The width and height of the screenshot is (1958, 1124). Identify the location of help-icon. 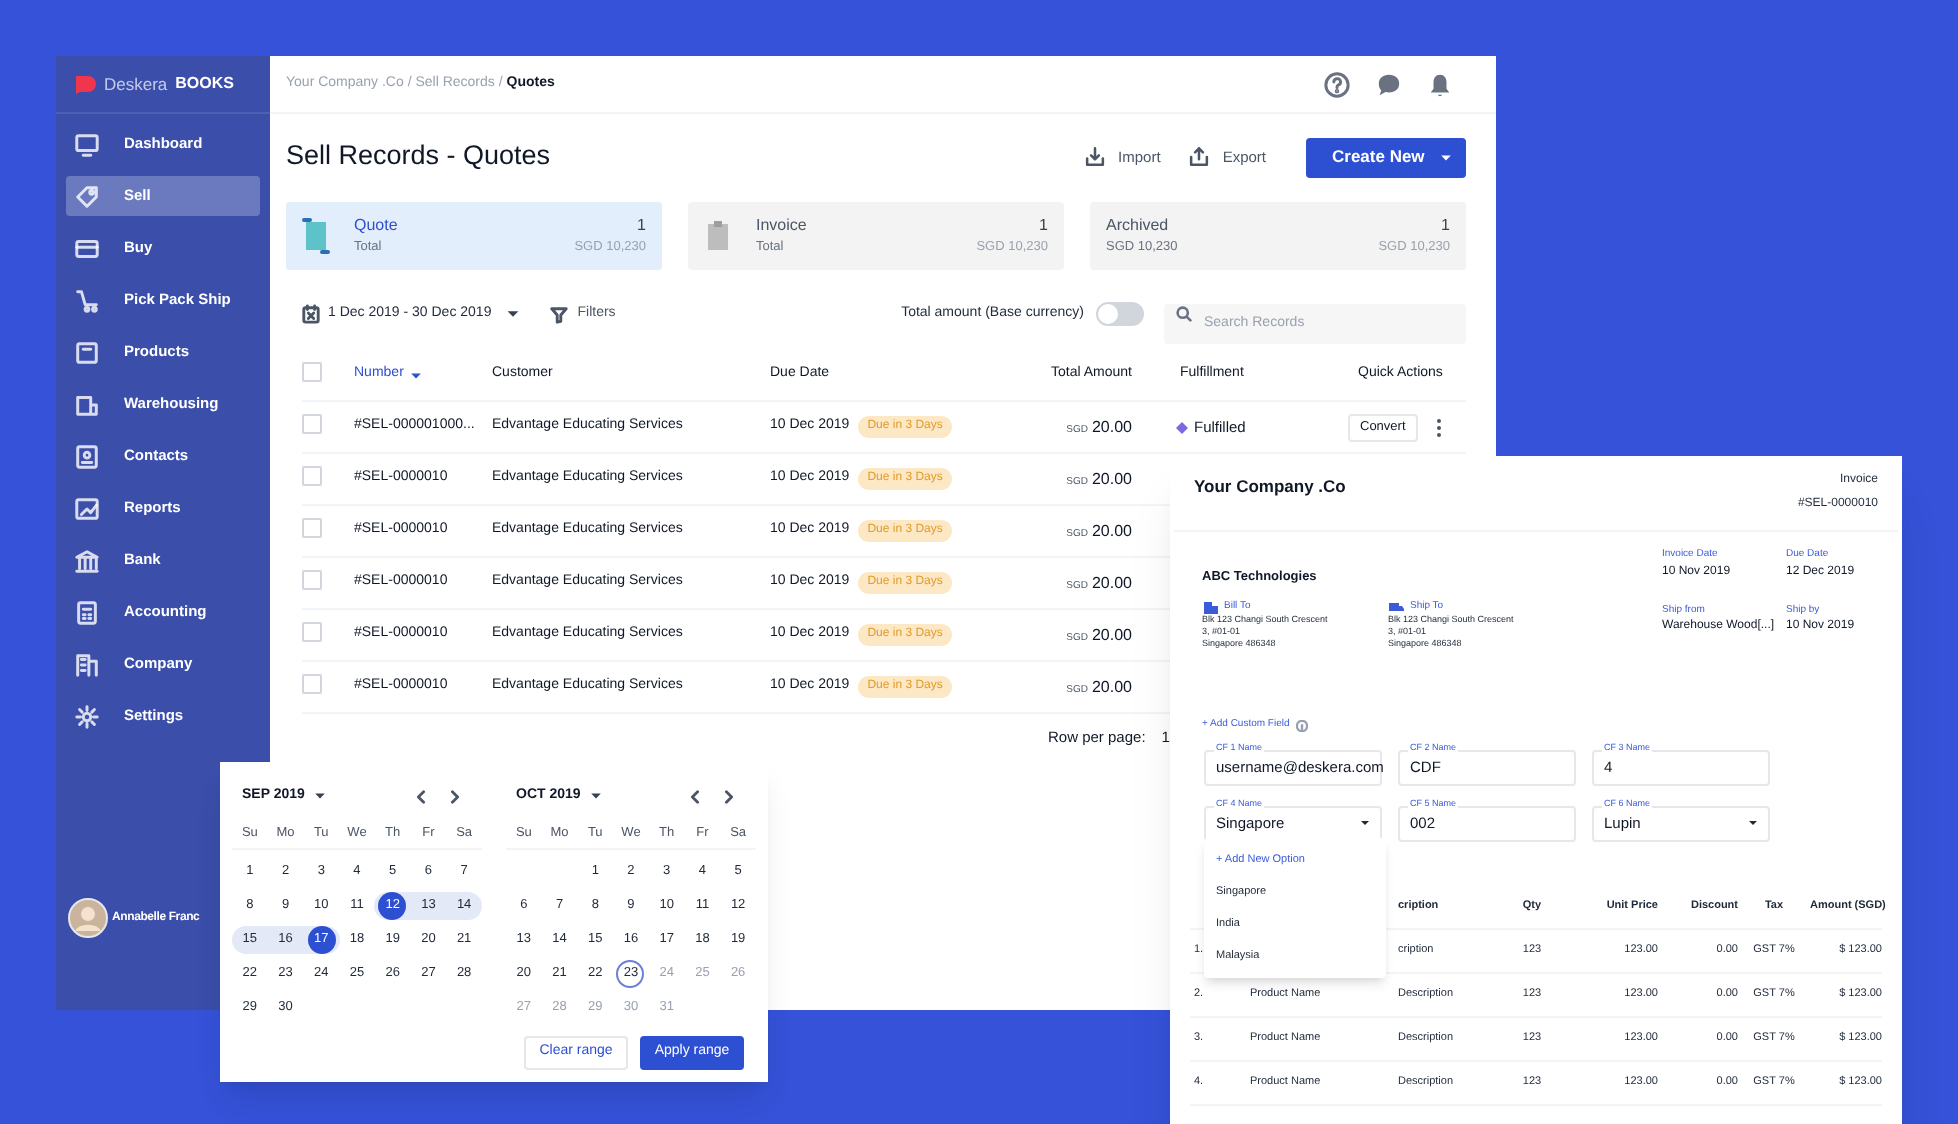
(1337, 84).